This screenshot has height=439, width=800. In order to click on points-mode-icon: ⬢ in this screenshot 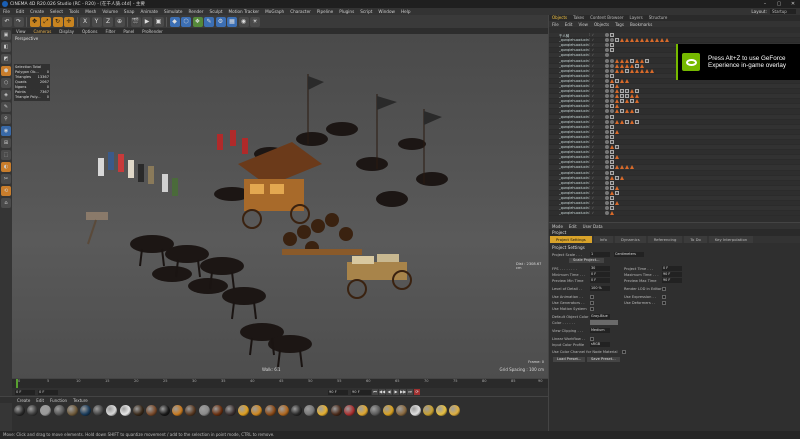, I will do `click(6, 71)`.